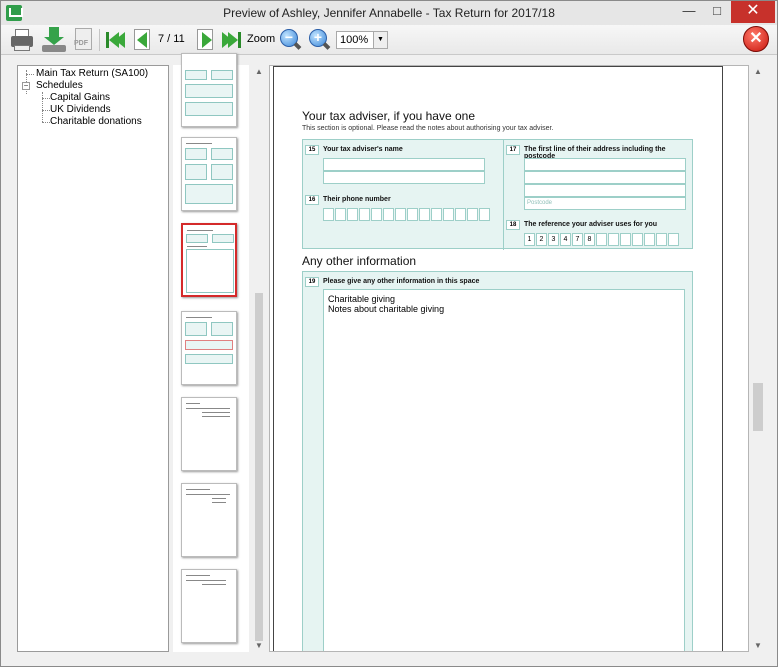  What do you see at coordinates (99, 40) in the screenshot?
I see `toolbar-separator` at bounding box center [99, 40].